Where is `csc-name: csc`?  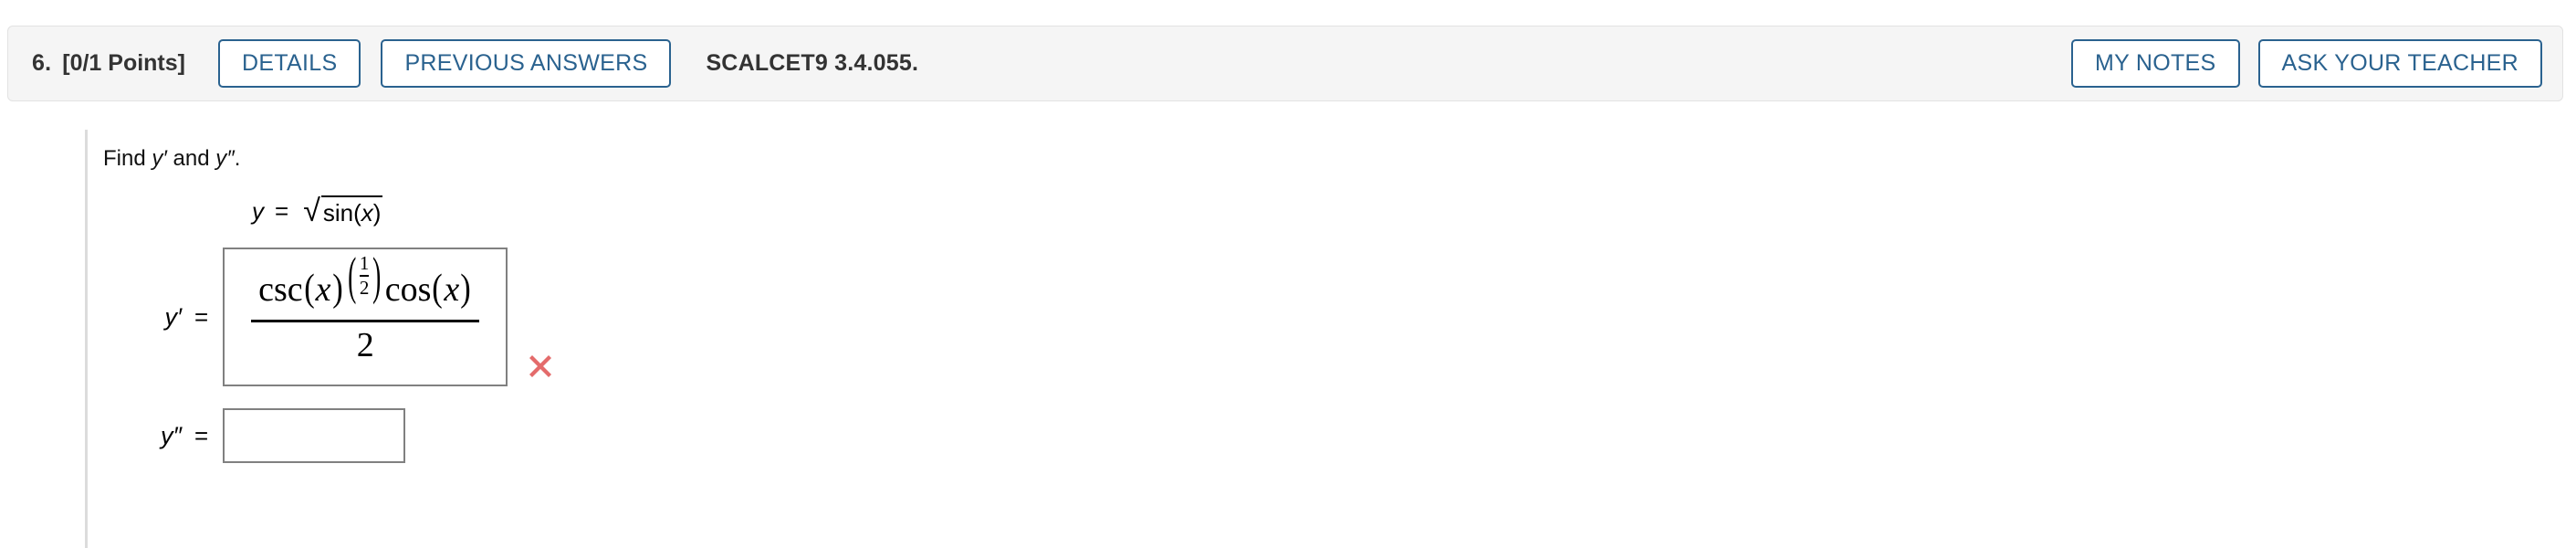
csc-name: csc is located at coordinates (281, 290).